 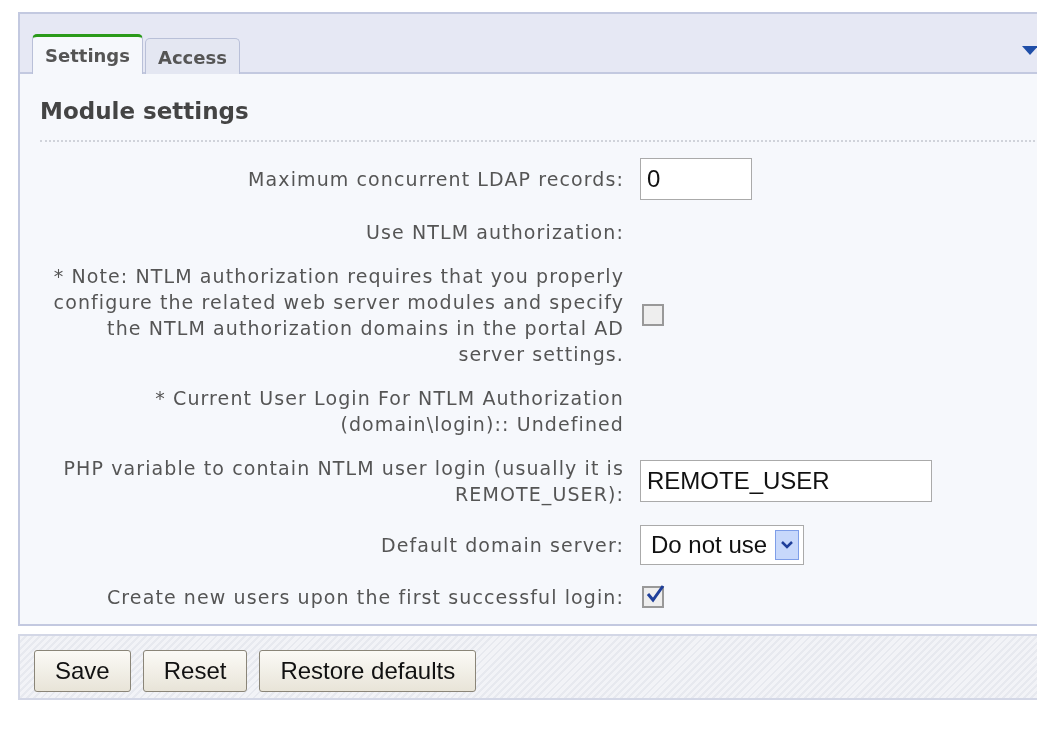 What do you see at coordinates (786, 481) in the screenshot?
I see `text-field: REMOTE_USER` at bounding box center [786, 481].